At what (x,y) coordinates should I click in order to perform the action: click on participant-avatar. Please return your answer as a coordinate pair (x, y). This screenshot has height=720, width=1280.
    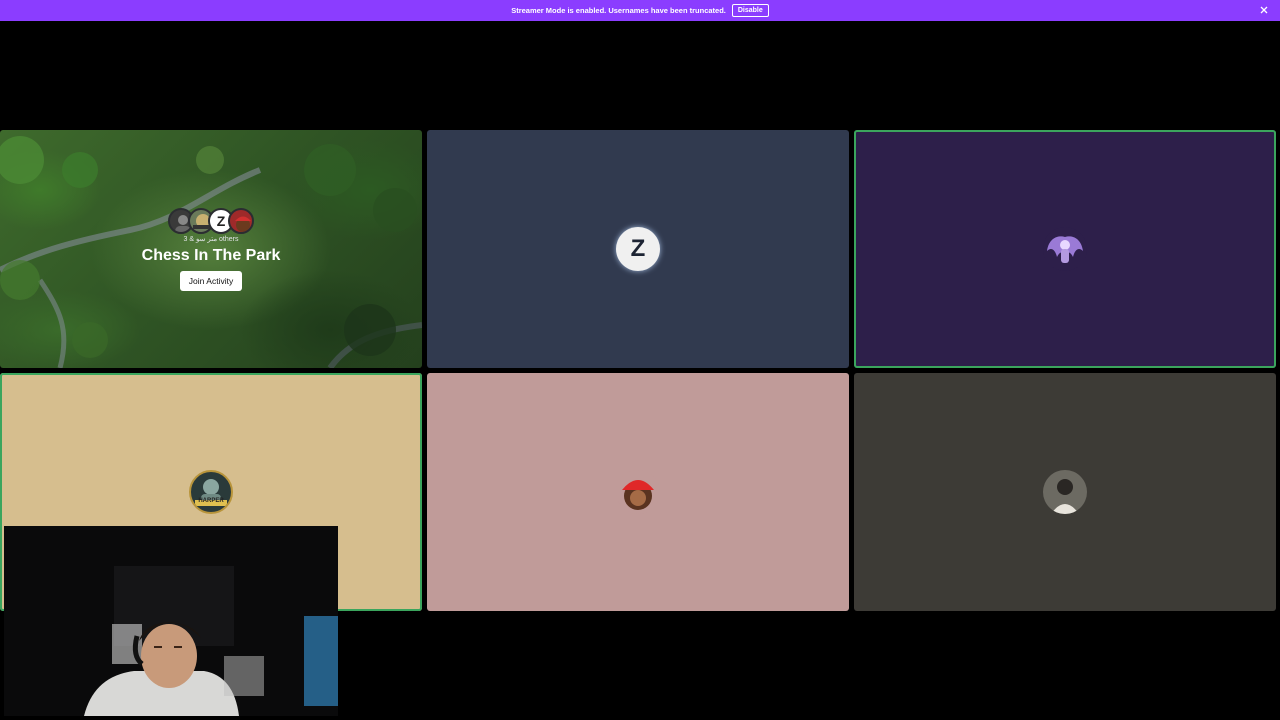
    Looking at the image, I should click on (241, 220).